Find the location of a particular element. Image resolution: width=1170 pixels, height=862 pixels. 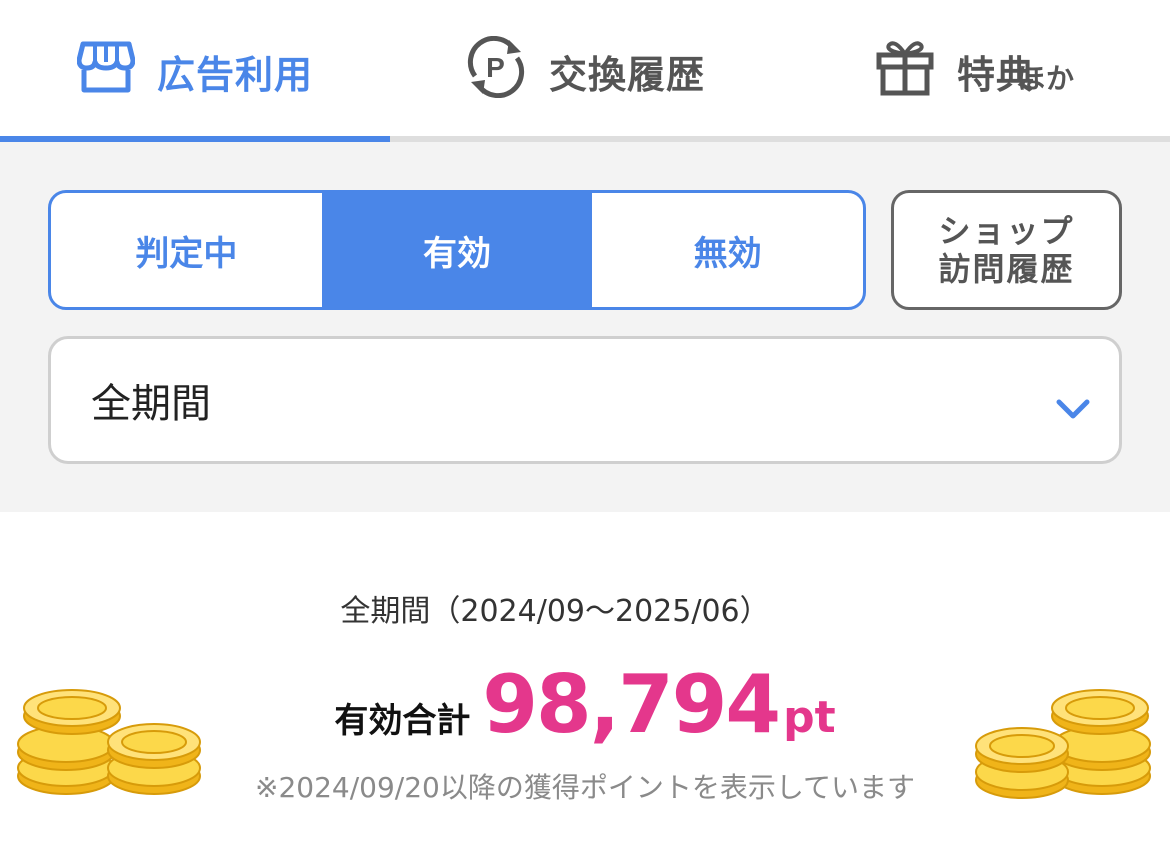

period-select: 全期間 is located at coordinates (585, 400).